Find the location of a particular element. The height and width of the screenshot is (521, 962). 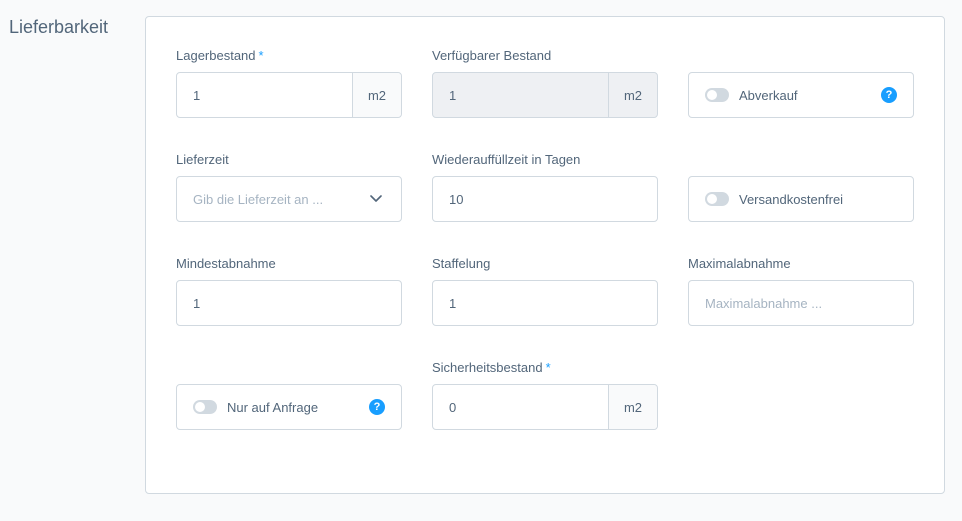

available-stock-label: Verfügbarer Bestand is located at coordinates (492, 55).